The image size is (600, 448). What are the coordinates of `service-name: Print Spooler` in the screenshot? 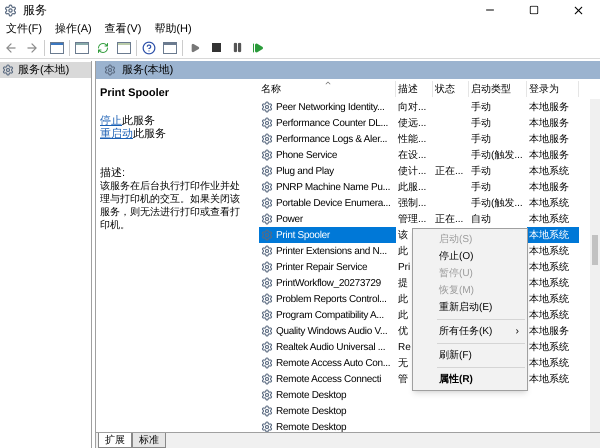 It's located at (135, 93).